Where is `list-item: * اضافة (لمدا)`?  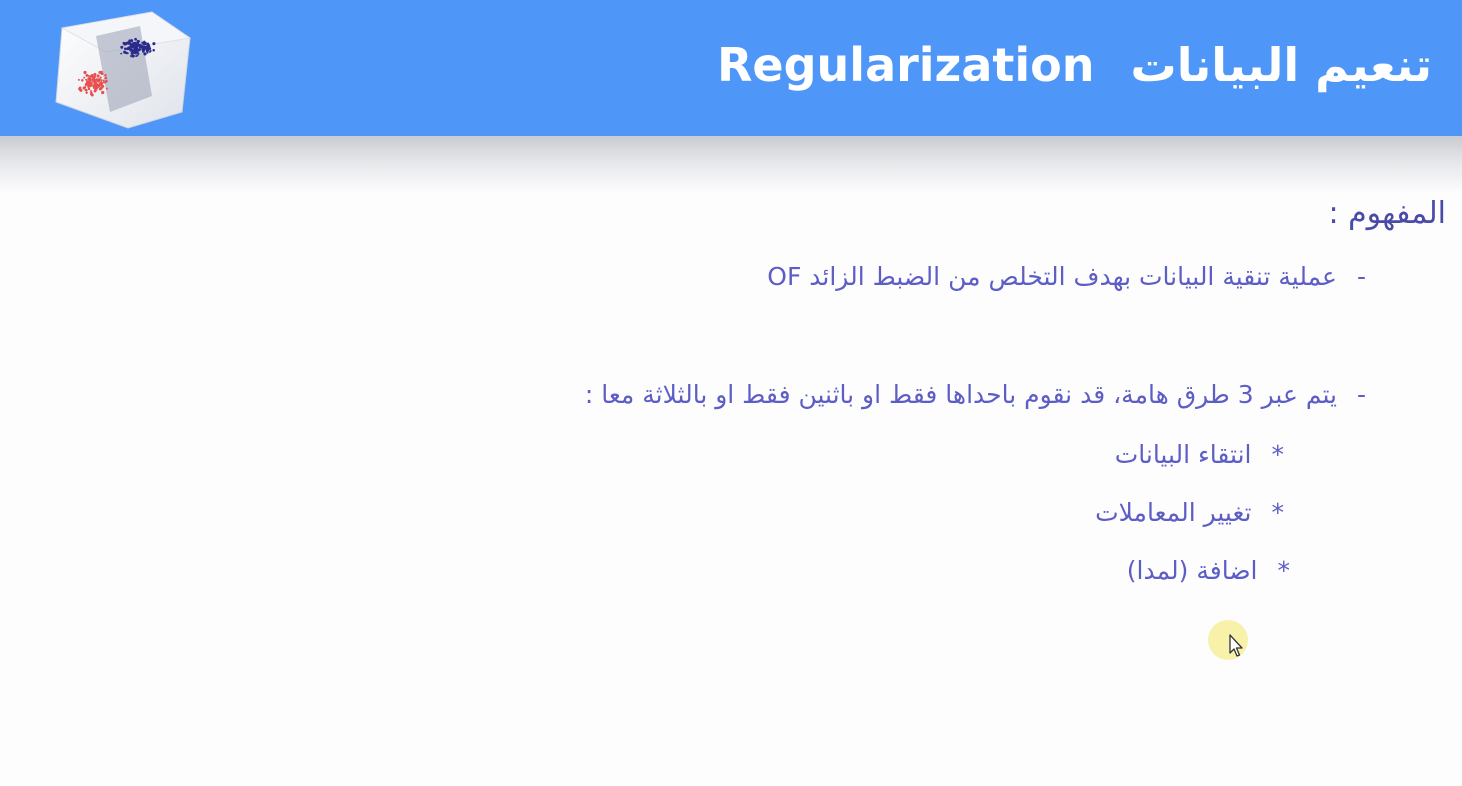
list-item: * اضافة (لمدا) is located at coordinates (1208, 570).